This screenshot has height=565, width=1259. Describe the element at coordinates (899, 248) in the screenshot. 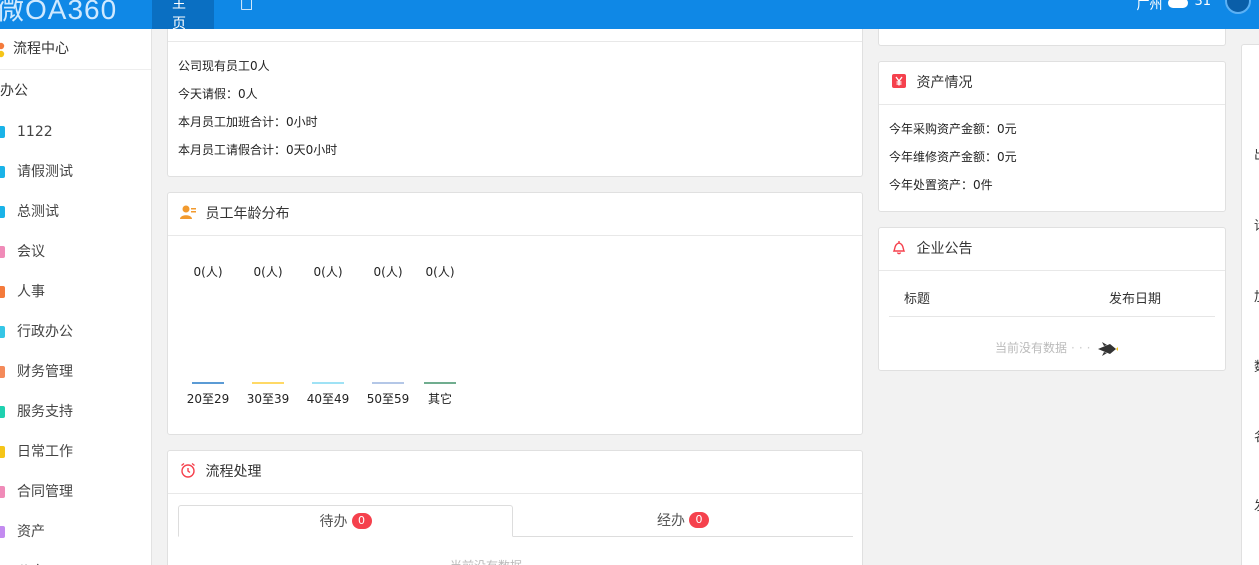

I see `bell-icon` at that location.